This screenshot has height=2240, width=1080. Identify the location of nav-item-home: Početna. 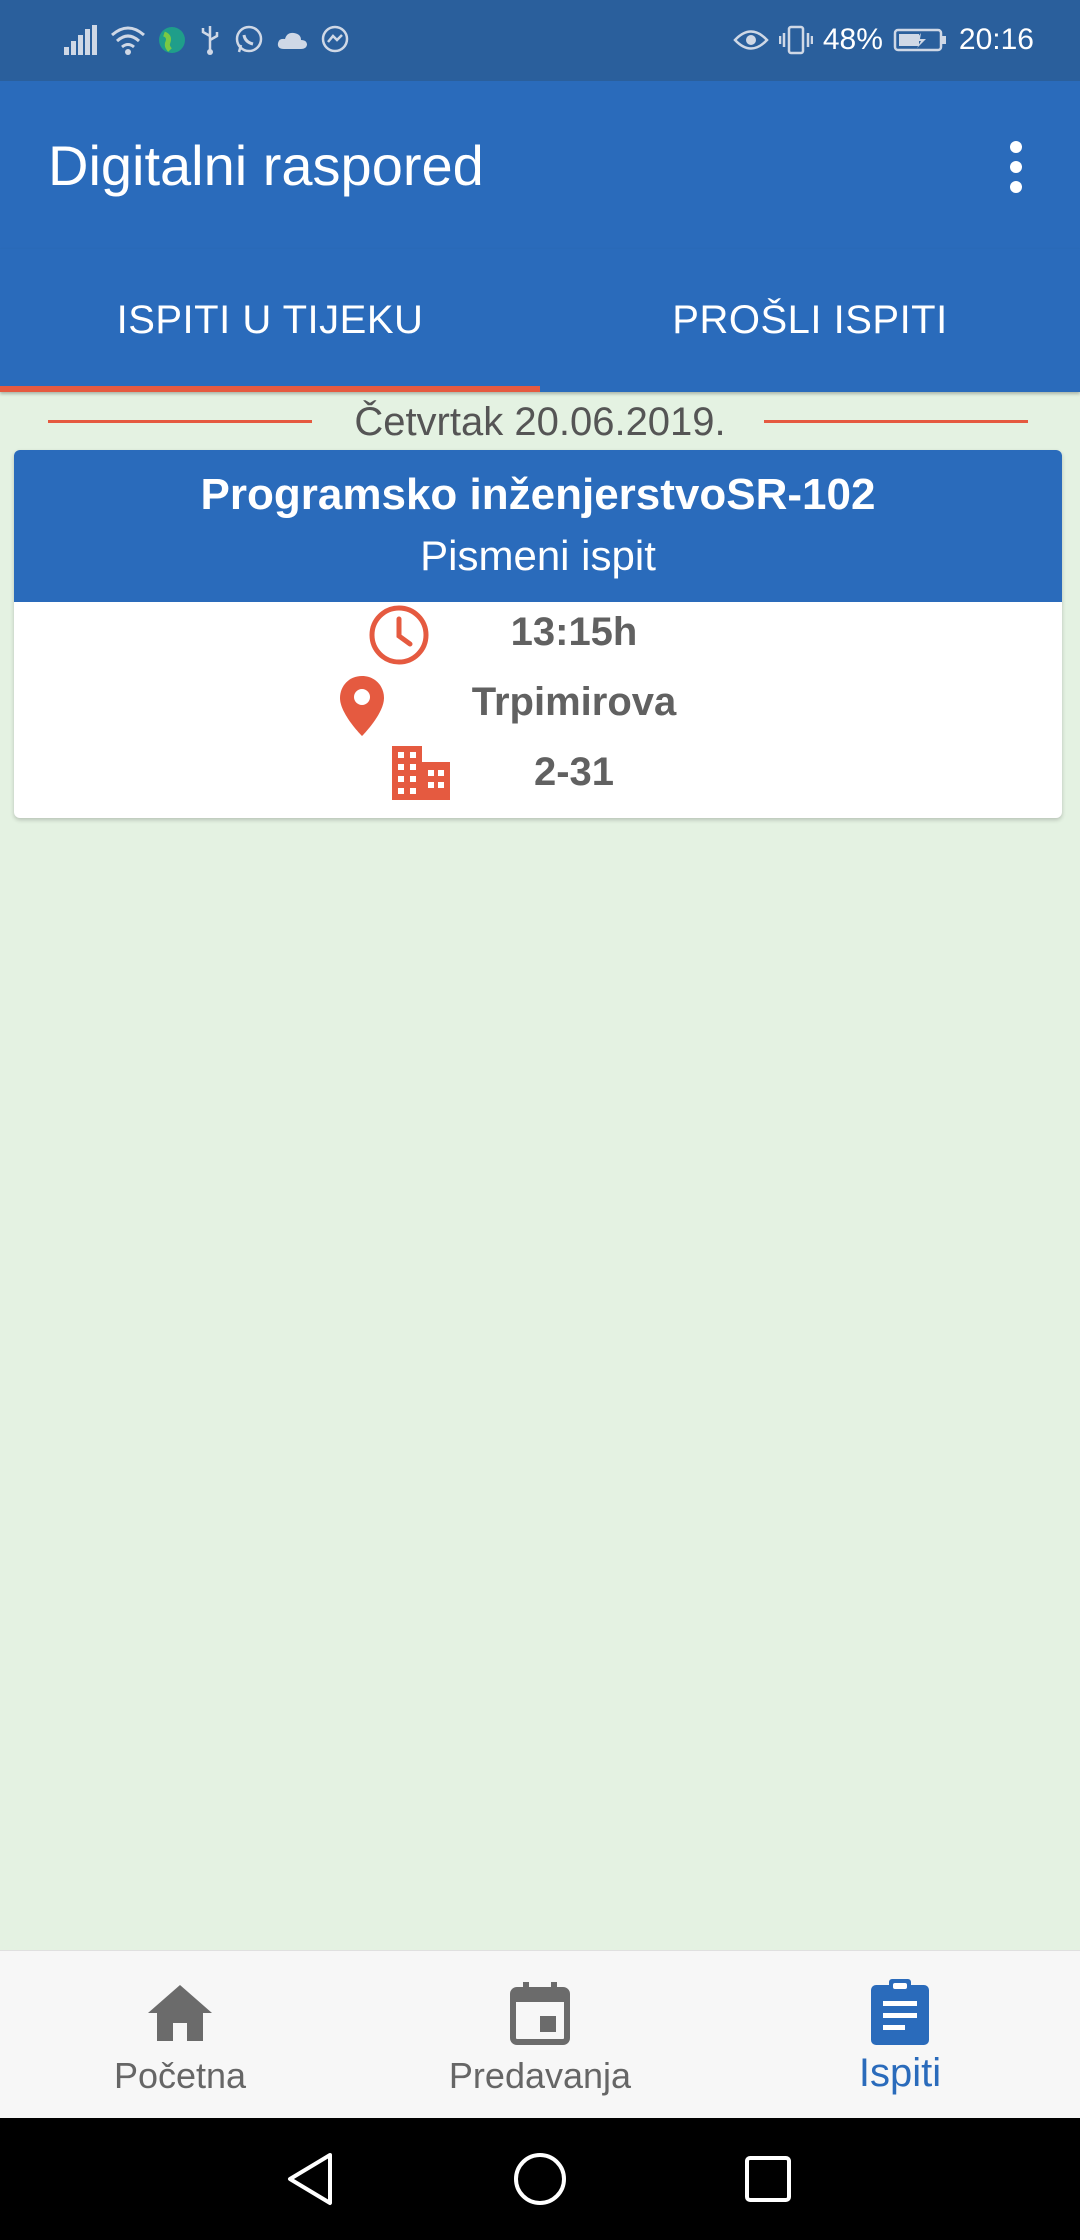
(180, 2035).